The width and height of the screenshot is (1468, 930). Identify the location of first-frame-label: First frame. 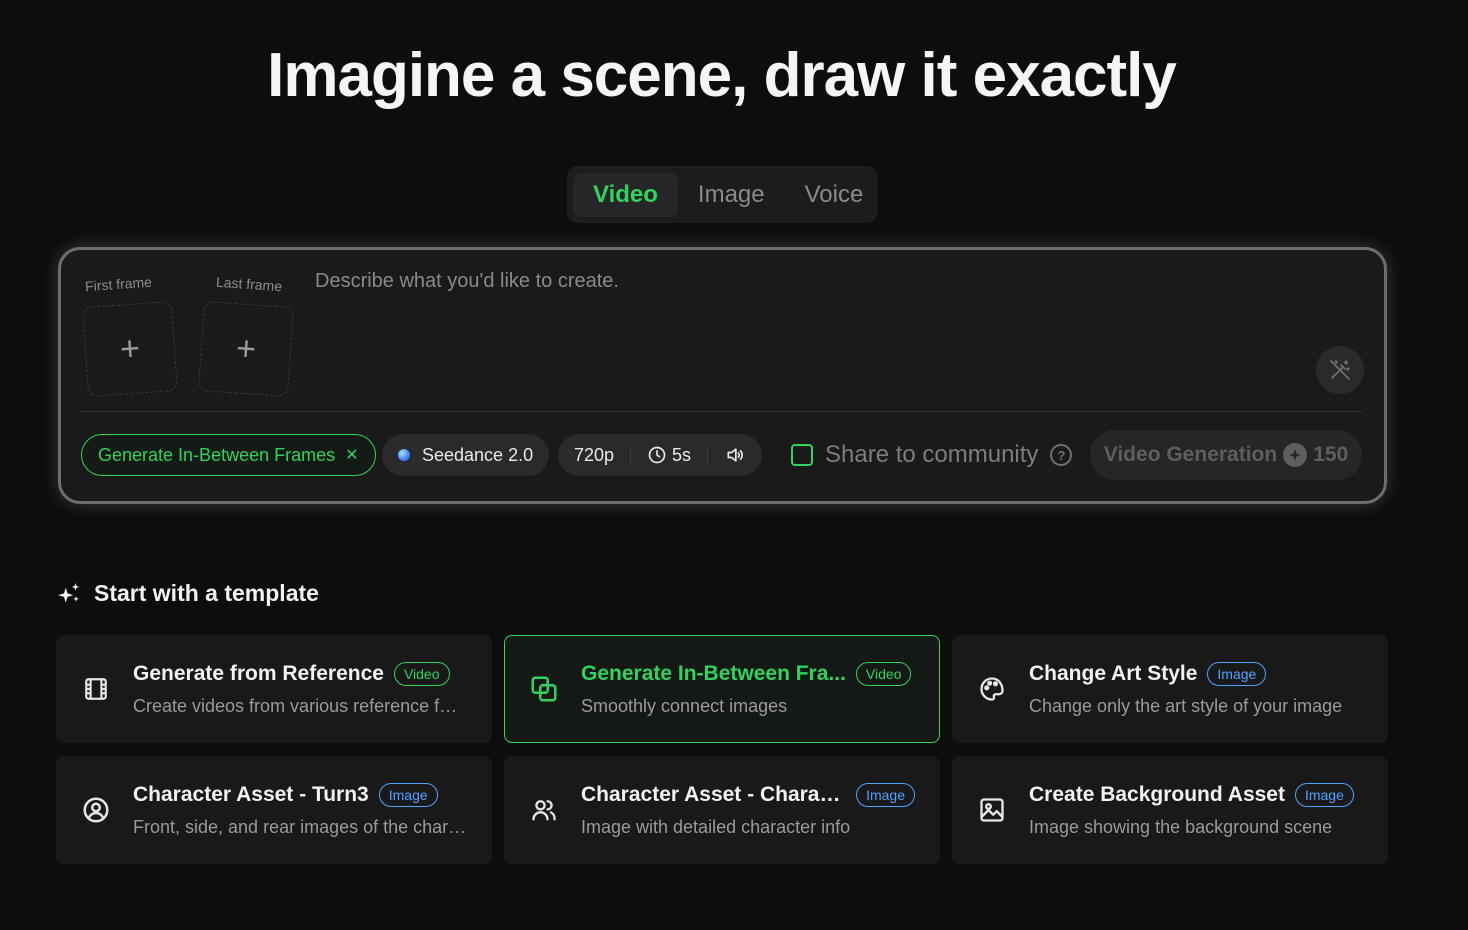
(118, 284).